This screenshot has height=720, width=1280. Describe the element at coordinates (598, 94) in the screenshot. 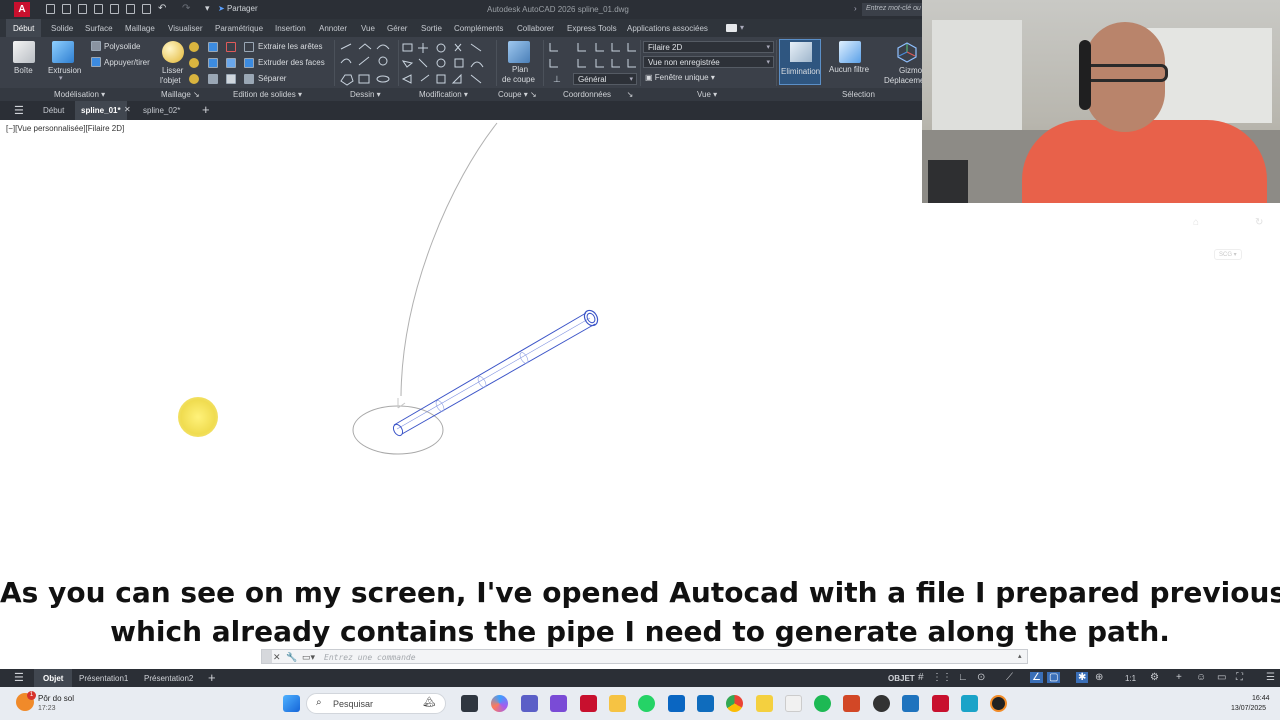

I see `panel-coordonnees: Coordonnées ↘` at that location.